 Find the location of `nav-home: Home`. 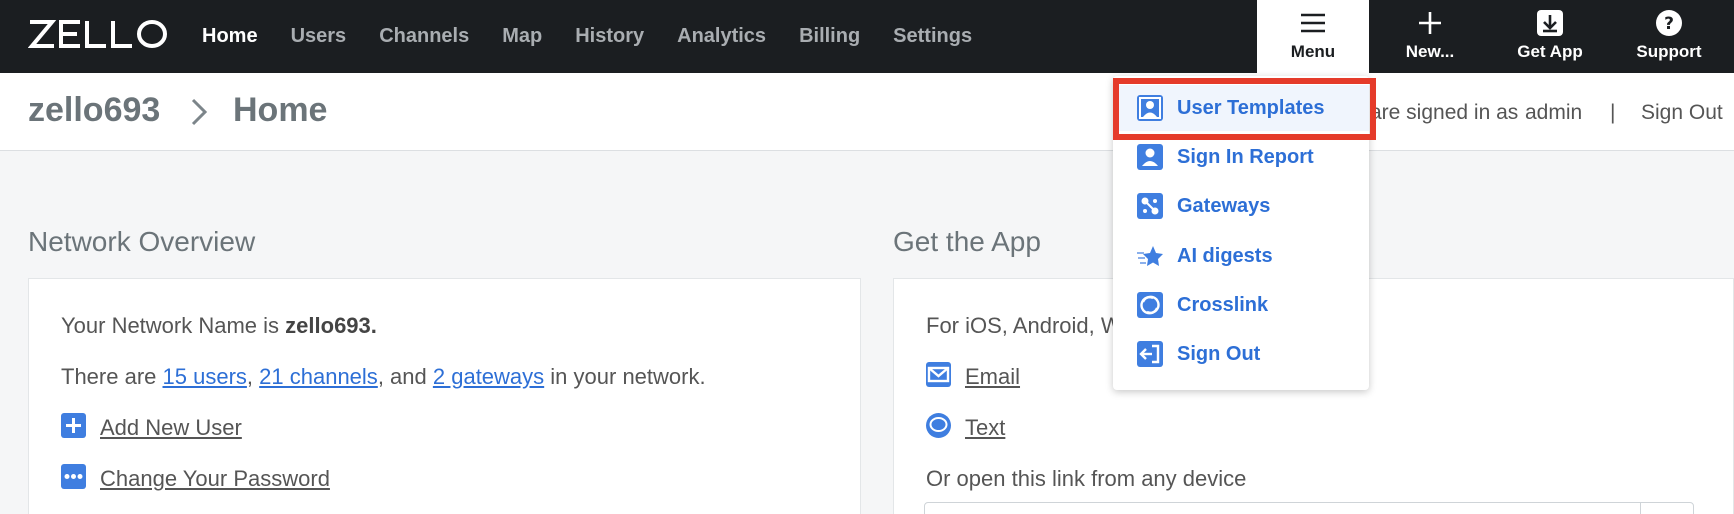

nav-home: Home is located at coordinates (230, 36).